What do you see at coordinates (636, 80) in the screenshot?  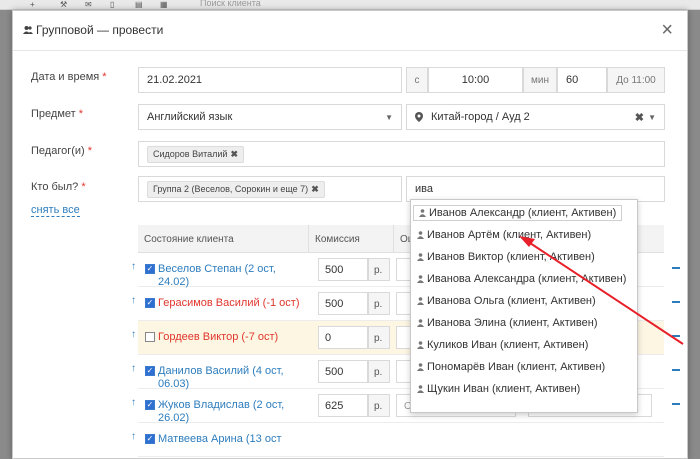 I see `until-addon: До 11:00` at bounding box center [636, 80].